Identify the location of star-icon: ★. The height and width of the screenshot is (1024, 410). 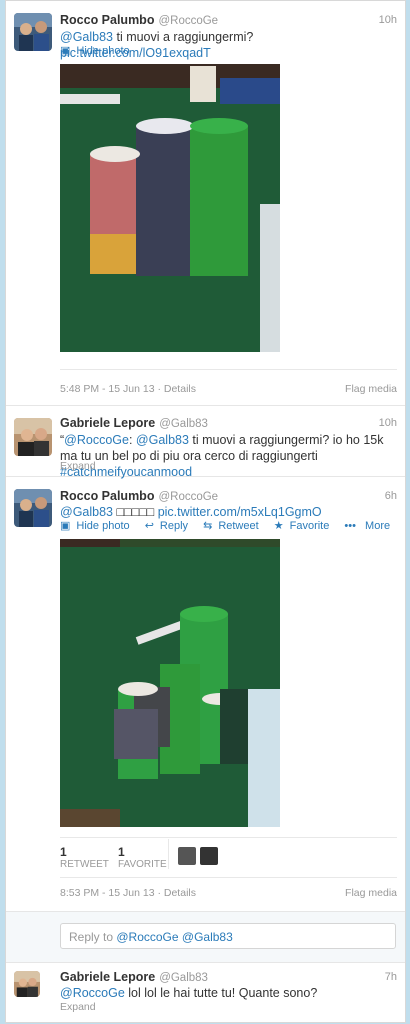
(278, 526).